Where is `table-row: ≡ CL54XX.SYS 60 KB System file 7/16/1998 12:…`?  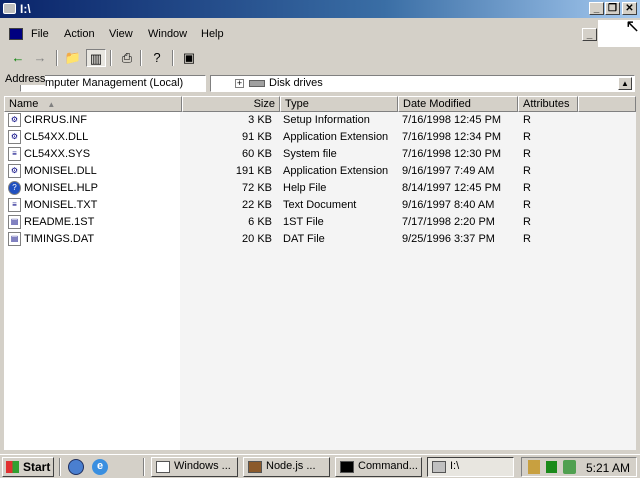
table-row: ≡ CL54XX.SYS 60 KB System file 7/16/1998 12:… is located at coordinates (320, 154).